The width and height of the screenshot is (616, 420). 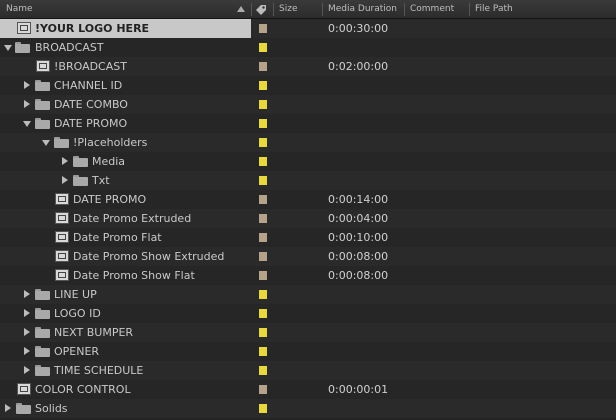 I want to click on project-item-date-promo-folder: DATE PROMO, so click(x=308, y=123).